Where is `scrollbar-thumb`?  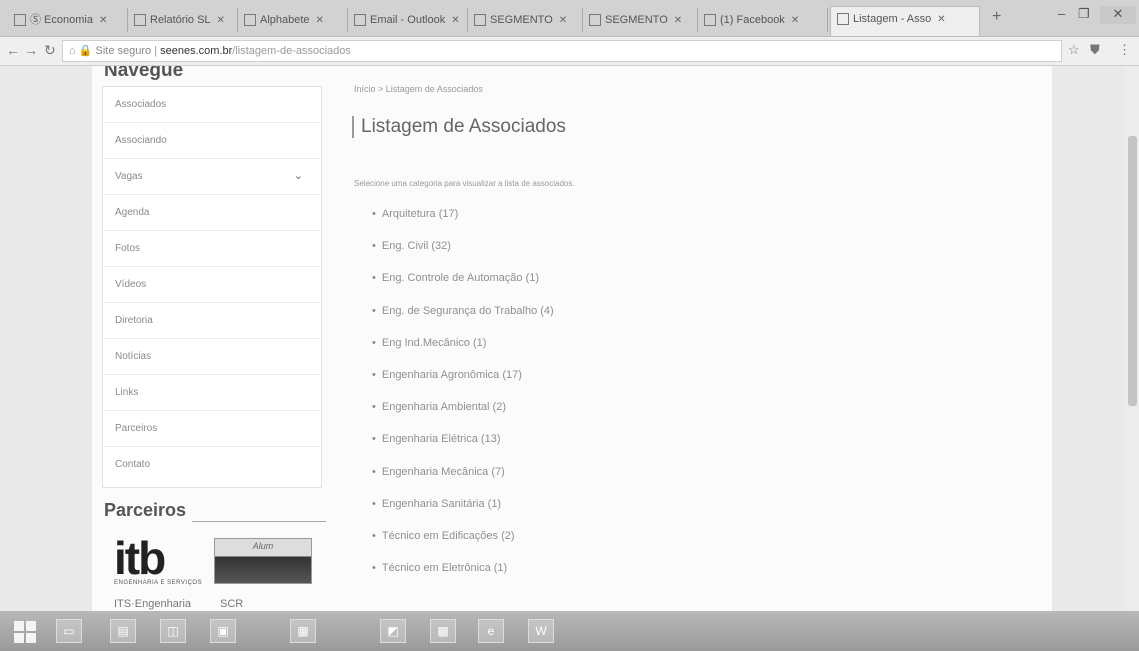 scrollbar-thumb is located at coordinates (1132, 271).